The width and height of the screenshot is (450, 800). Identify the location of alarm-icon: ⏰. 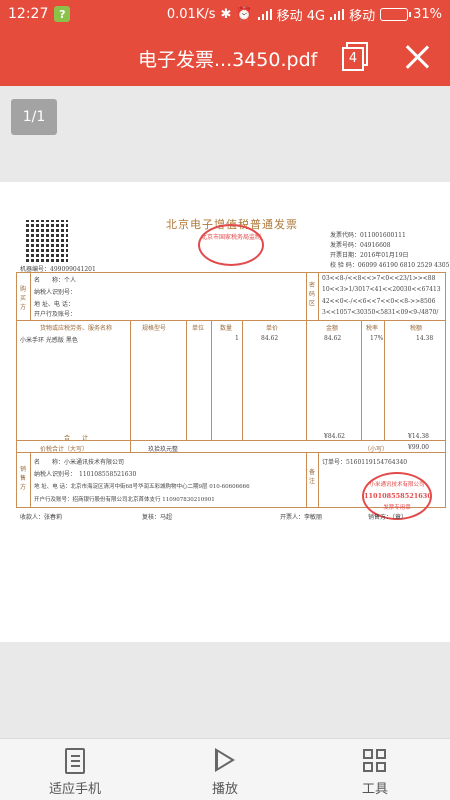
(244, 14).